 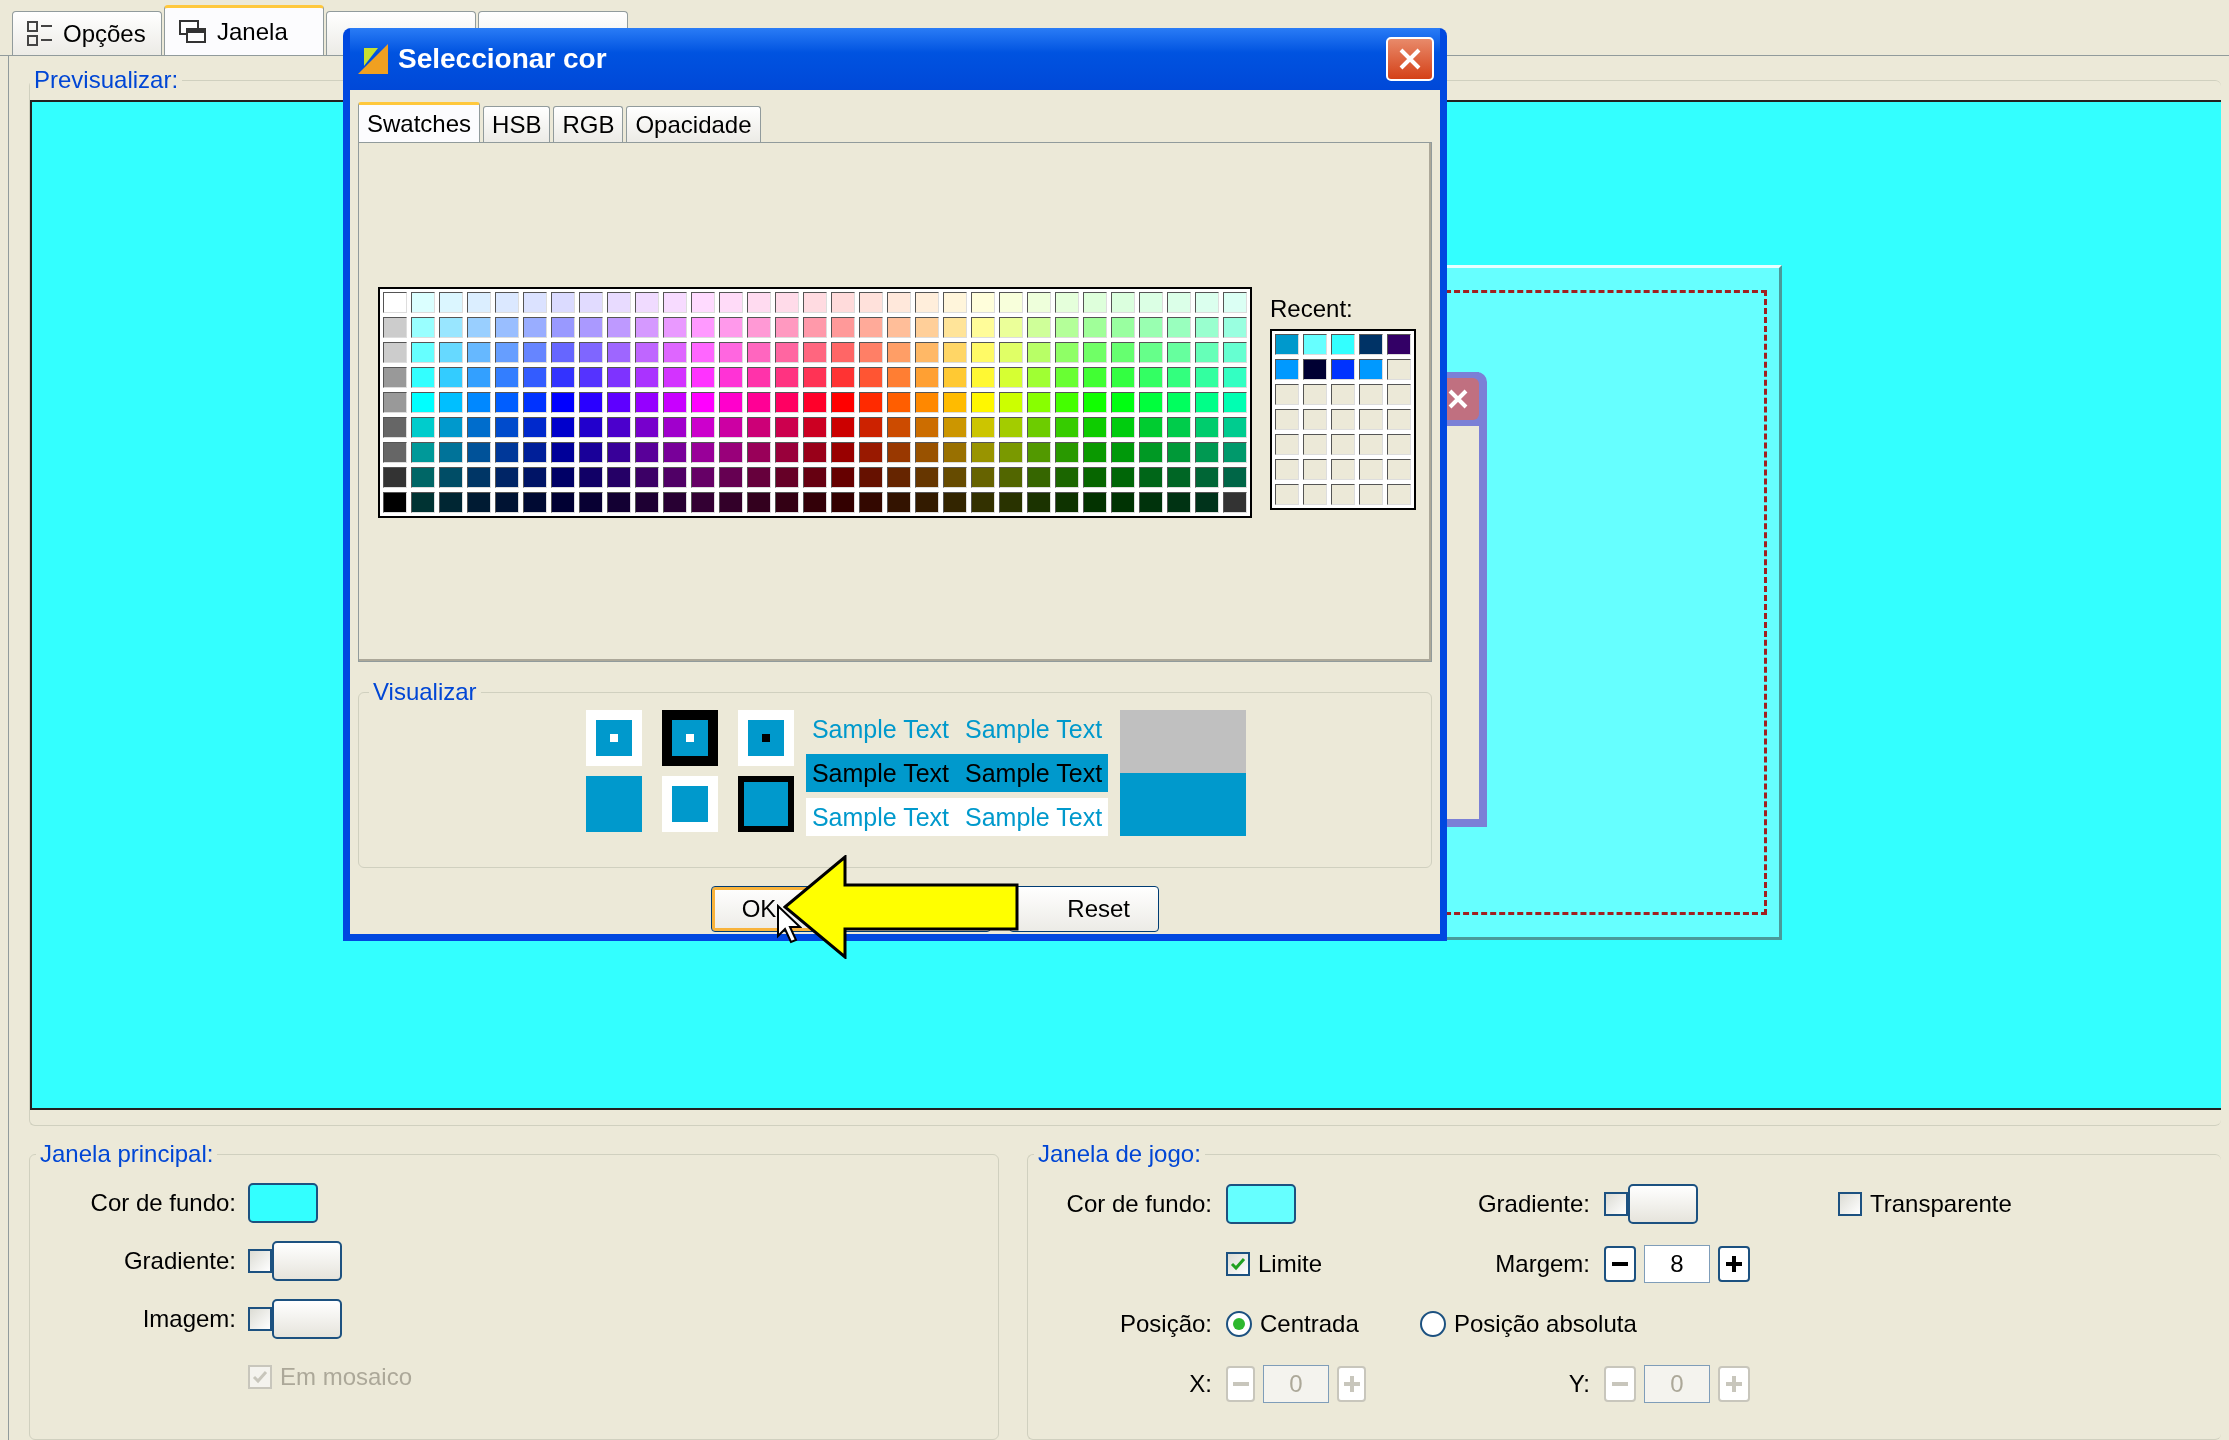 What do you see at coordinates (1545, 1324) in the screenshot?
I see `radio-label: Posição absoluta` at bounding box center [1545, 1324].